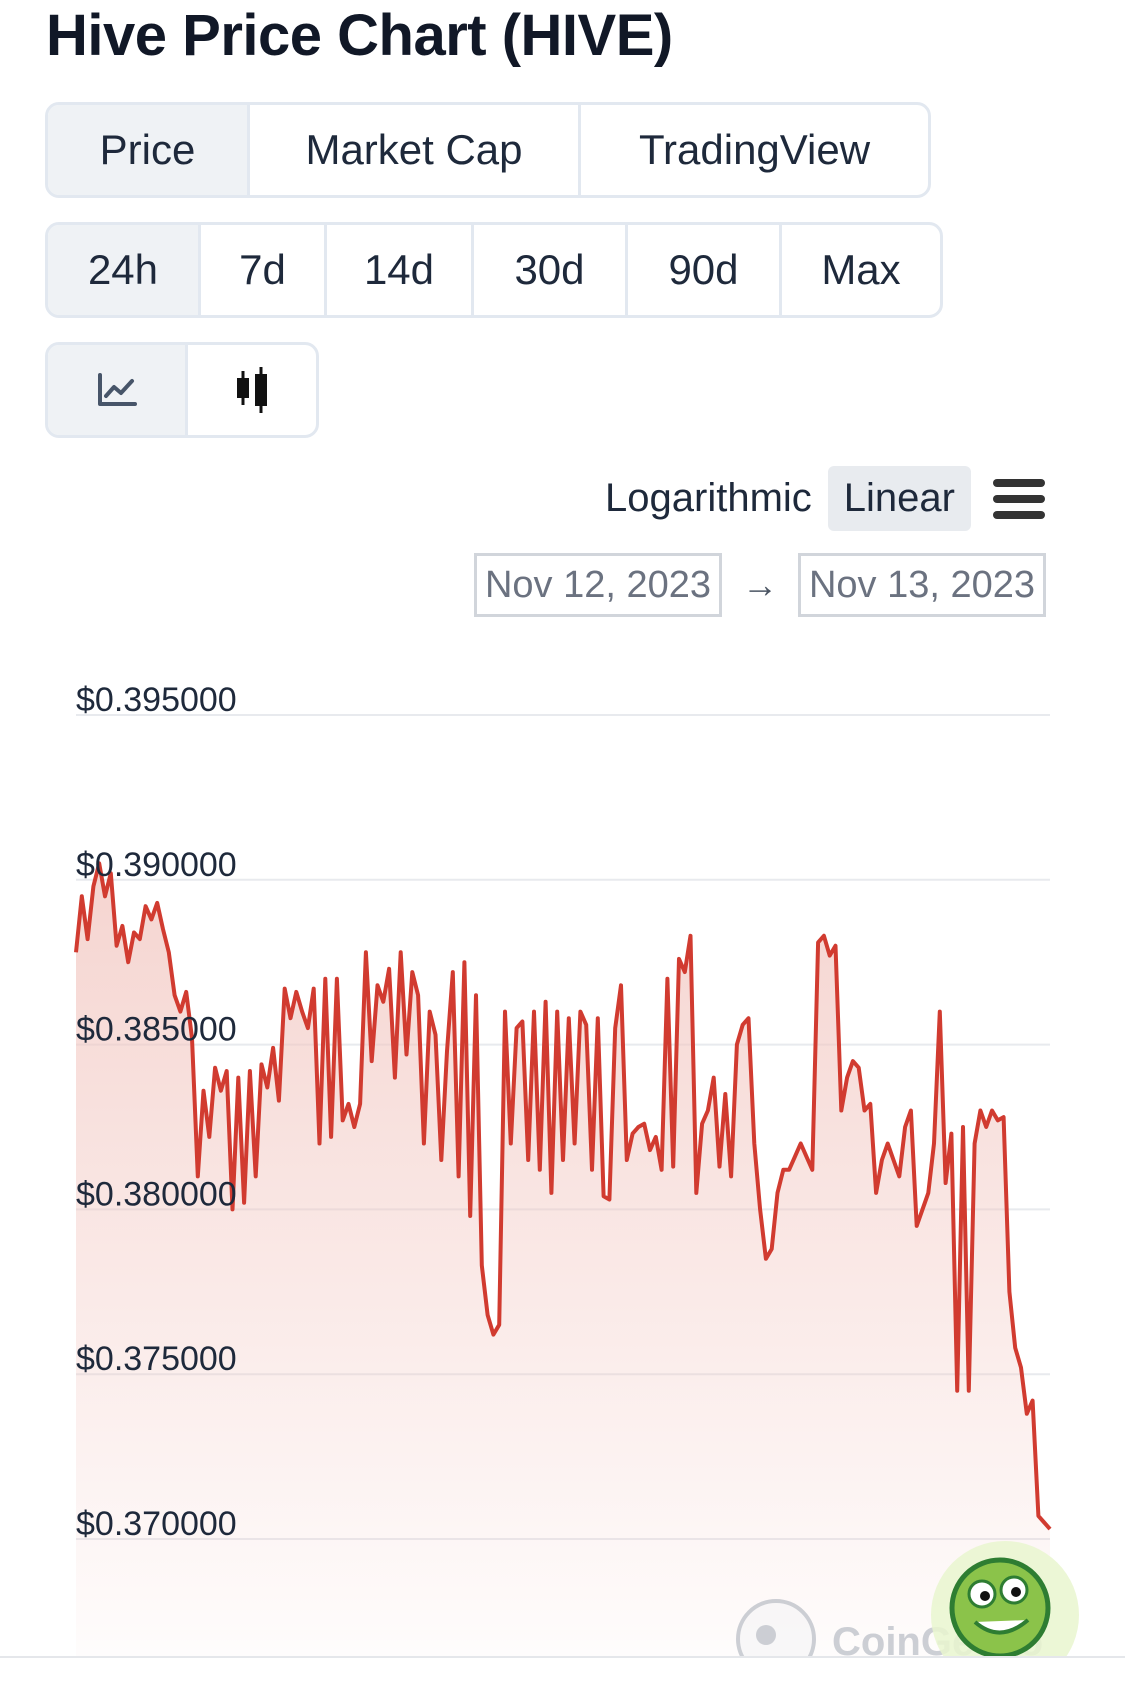 This screenshot has width=1125, height=1690. I want to click on scale-toggle: Logarithmic Linear, so click(817, 498).